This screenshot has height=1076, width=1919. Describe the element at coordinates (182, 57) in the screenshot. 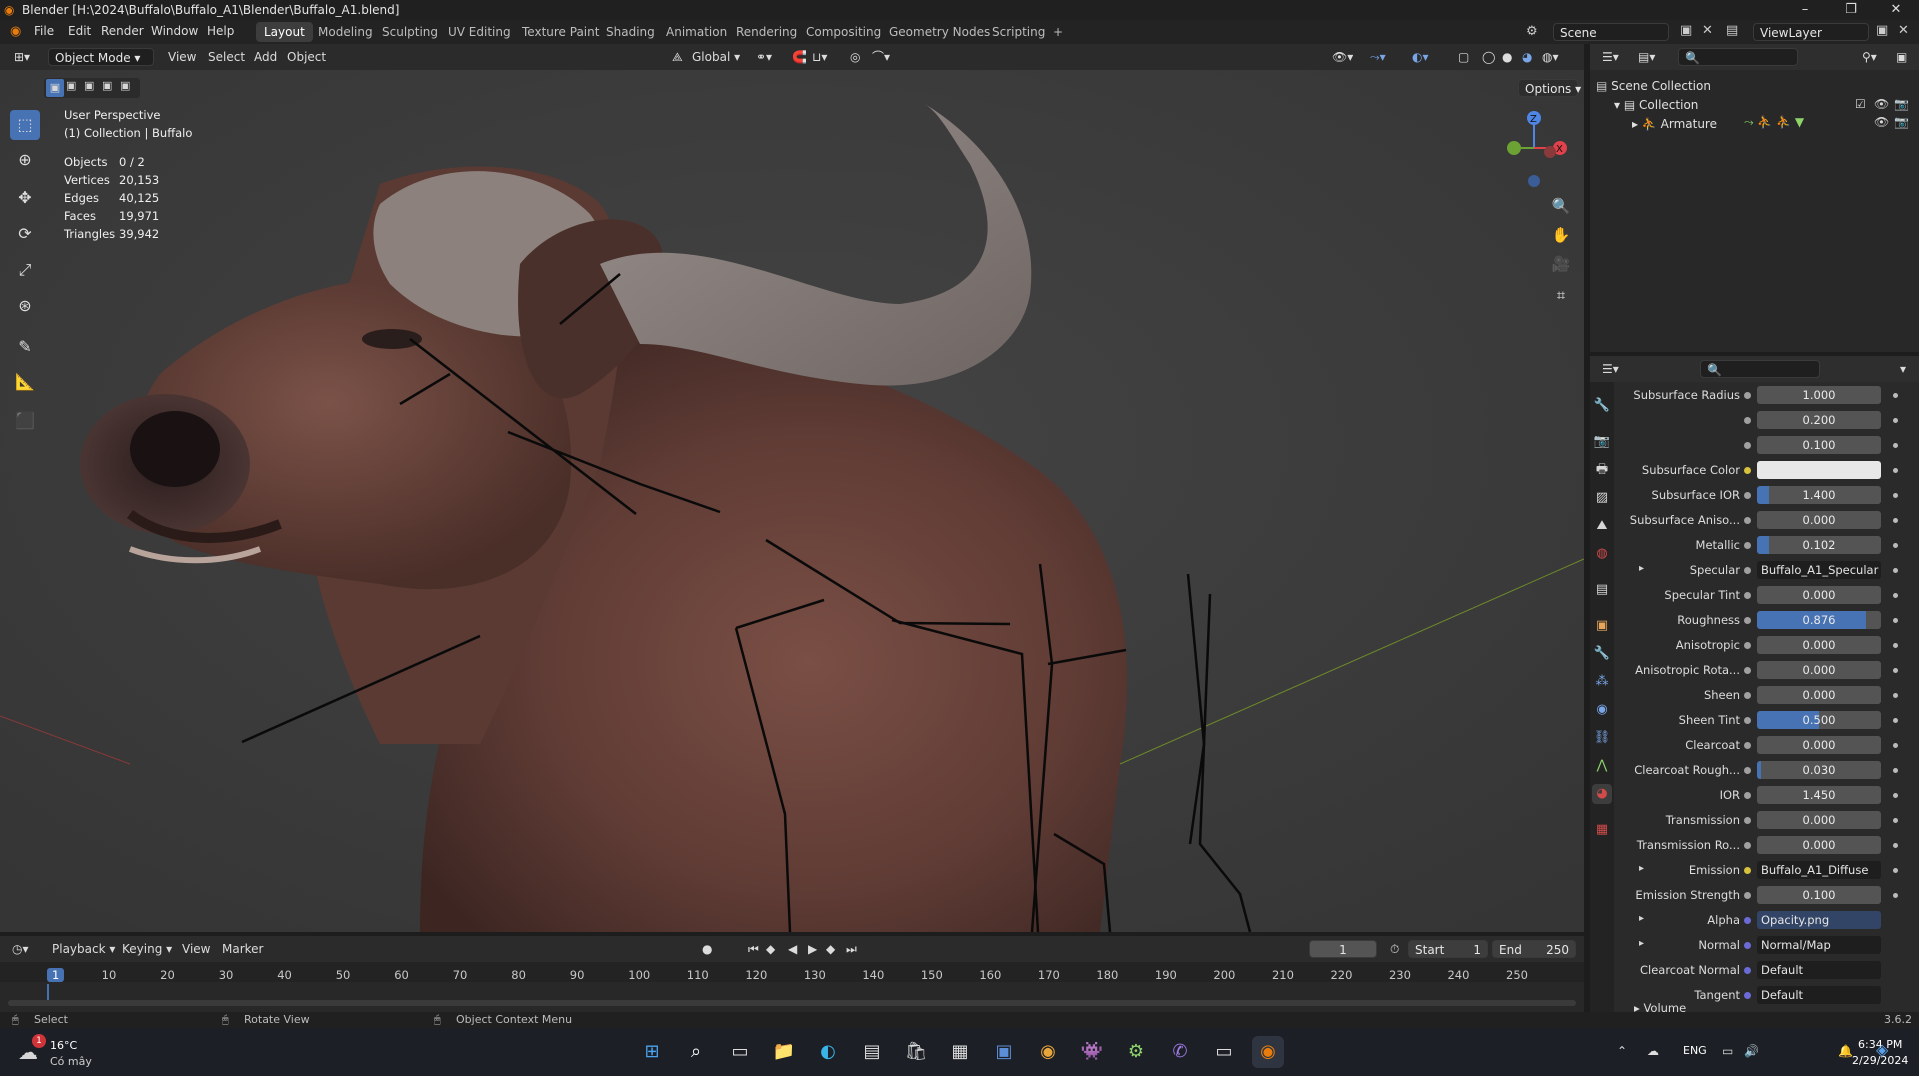

I see `menu-view: View` at that location.